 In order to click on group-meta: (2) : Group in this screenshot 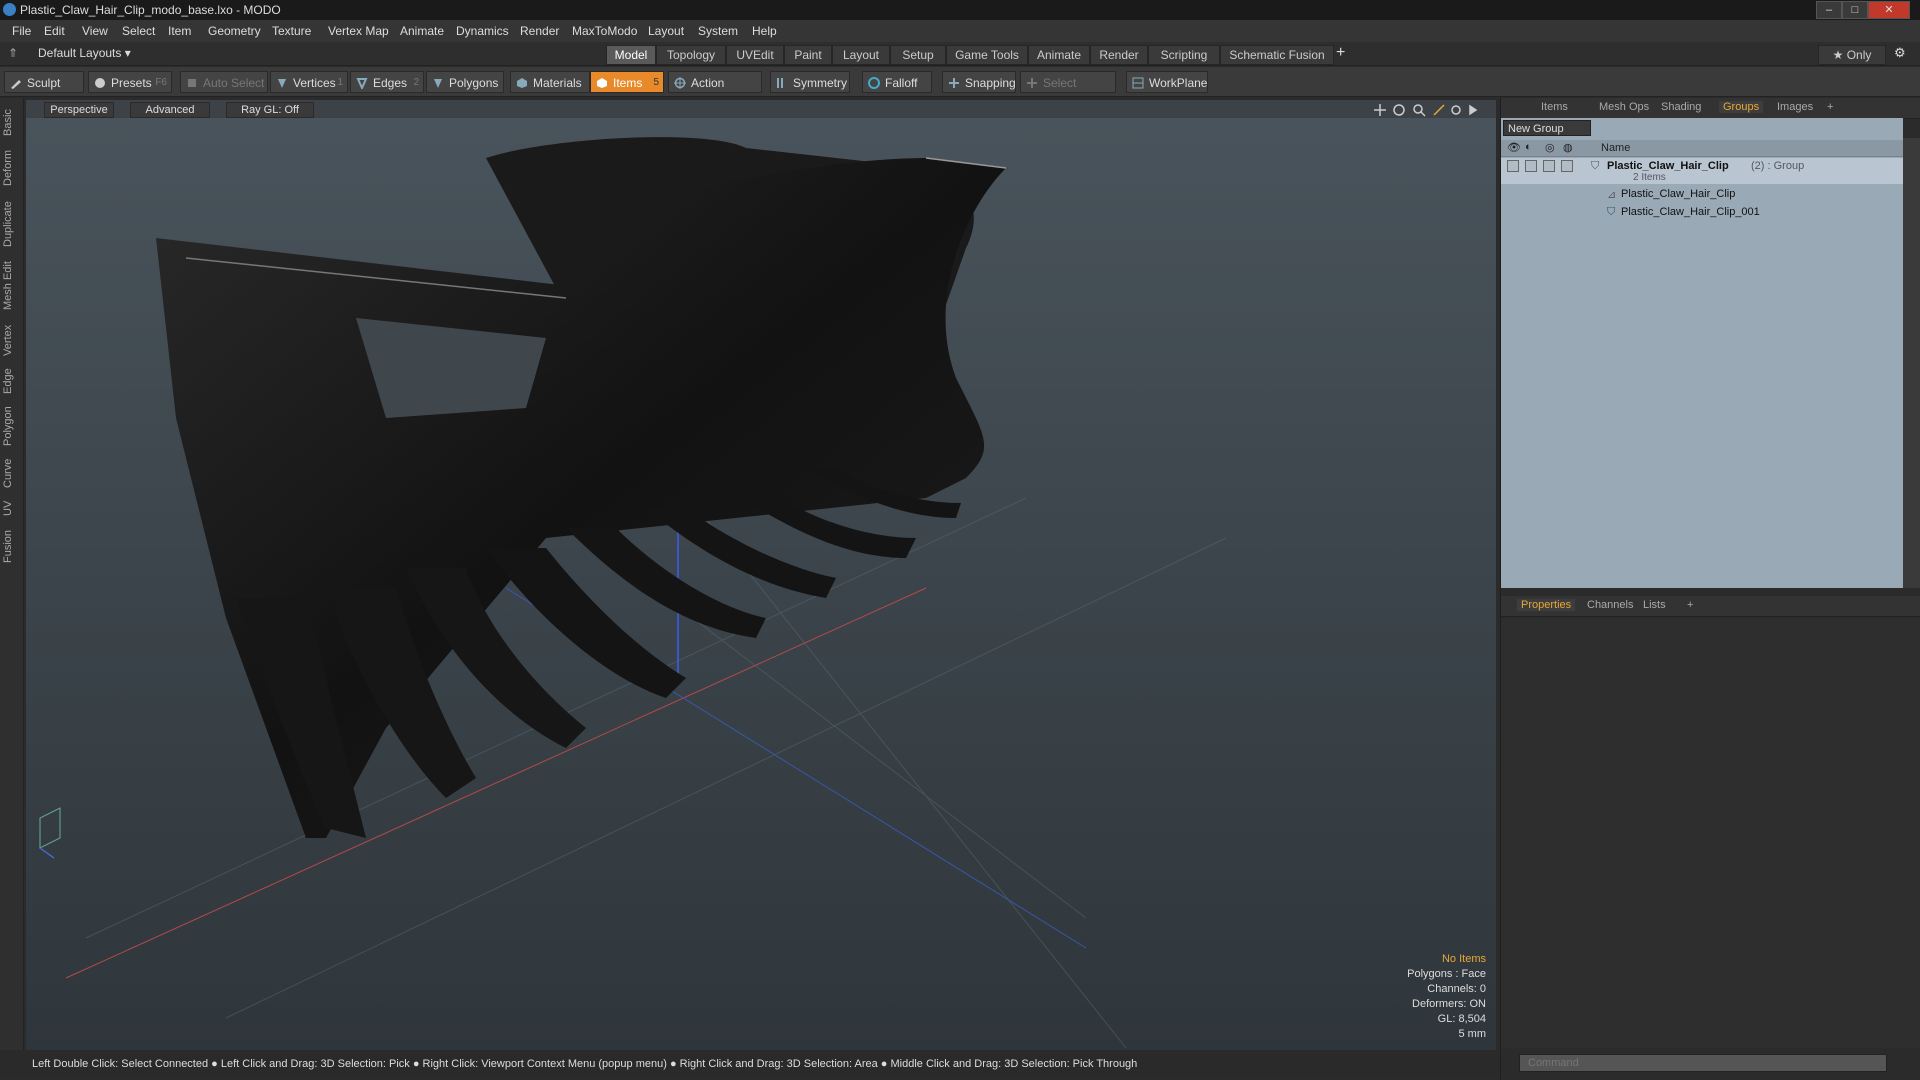, I will do `click(1778, 166)`.